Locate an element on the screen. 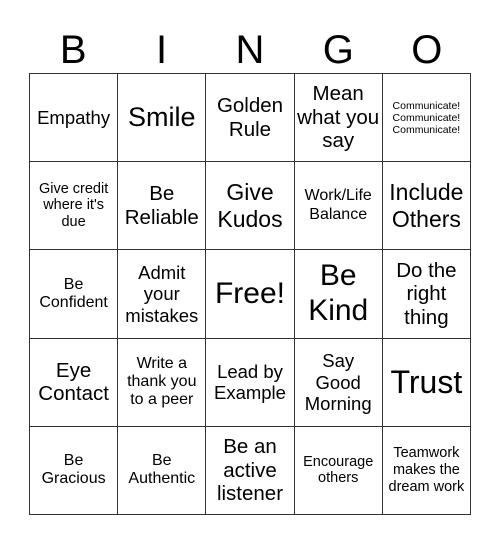  cell-text: Be Reliable is located at coordinates (161, 205).